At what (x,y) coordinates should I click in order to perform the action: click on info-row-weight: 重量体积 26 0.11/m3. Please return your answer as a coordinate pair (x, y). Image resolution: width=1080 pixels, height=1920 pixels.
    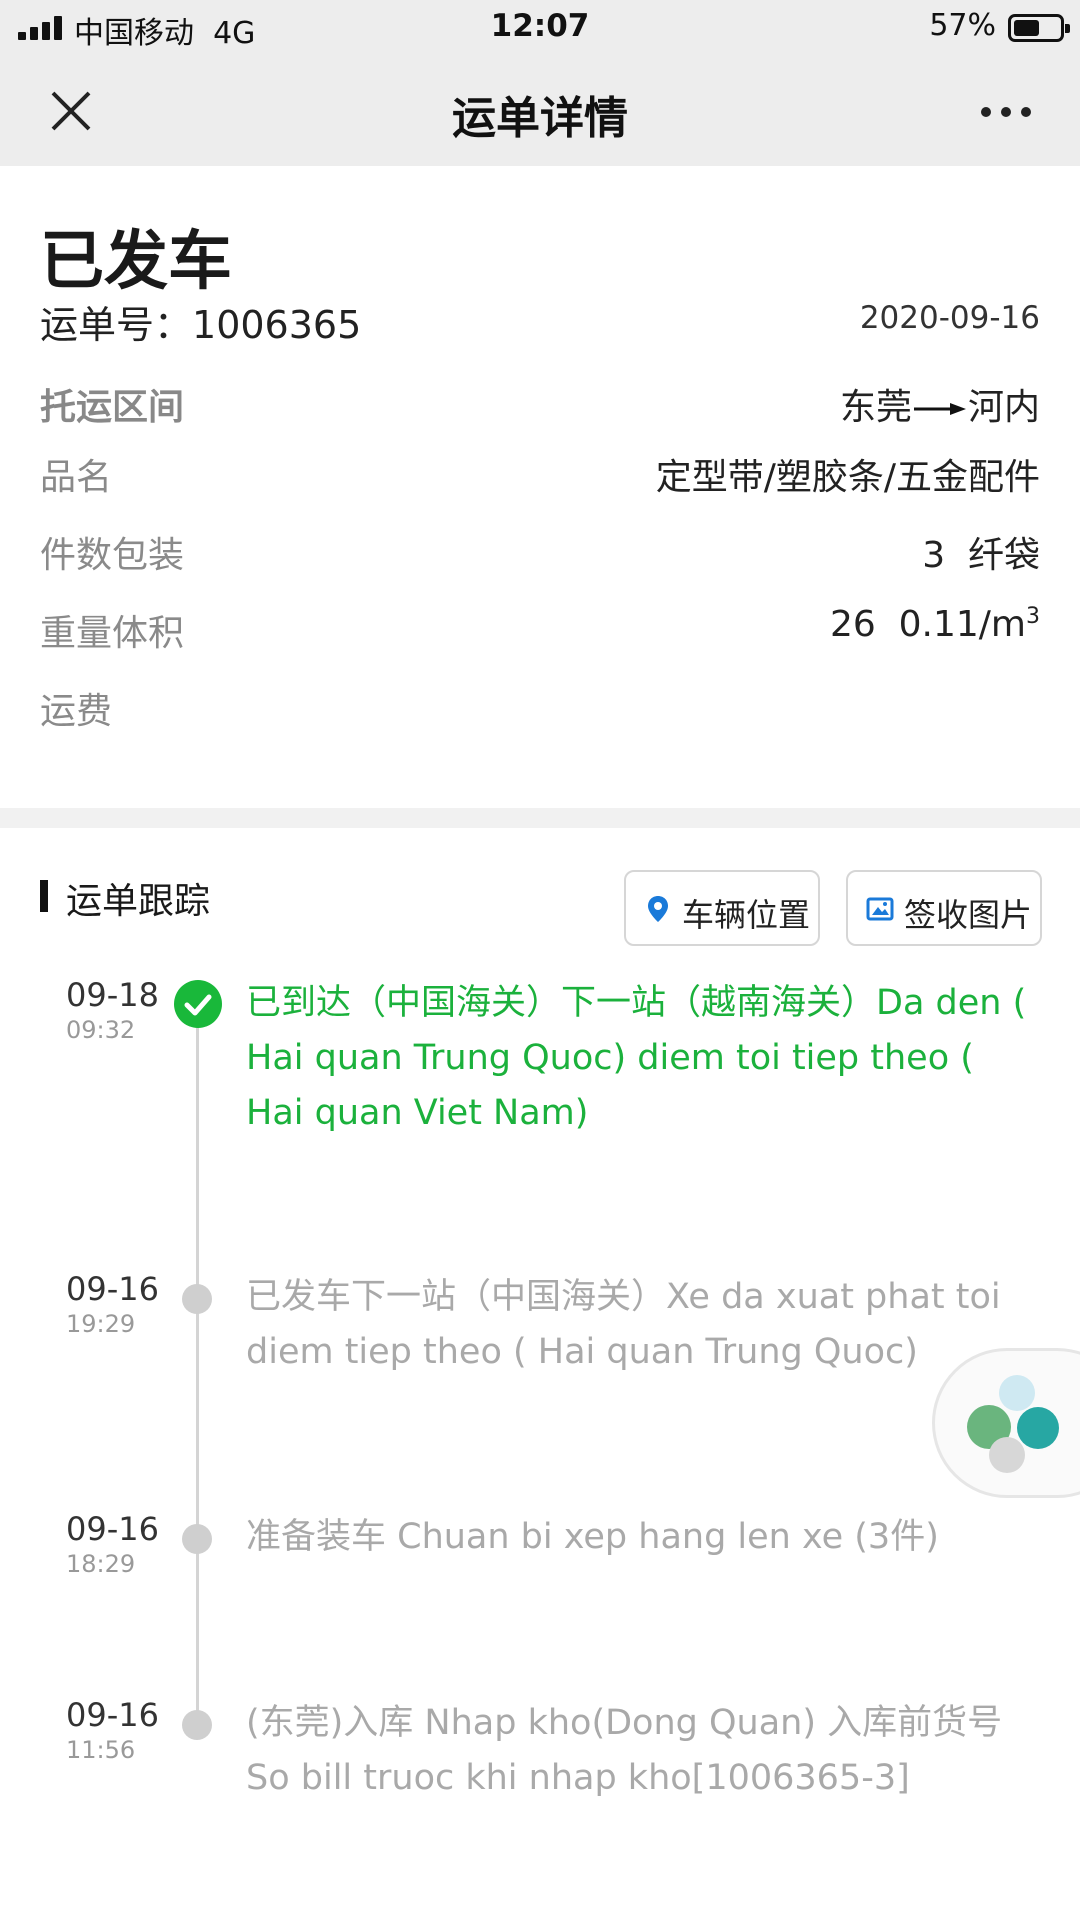
    Looking at the image, I should click on (540, 629).